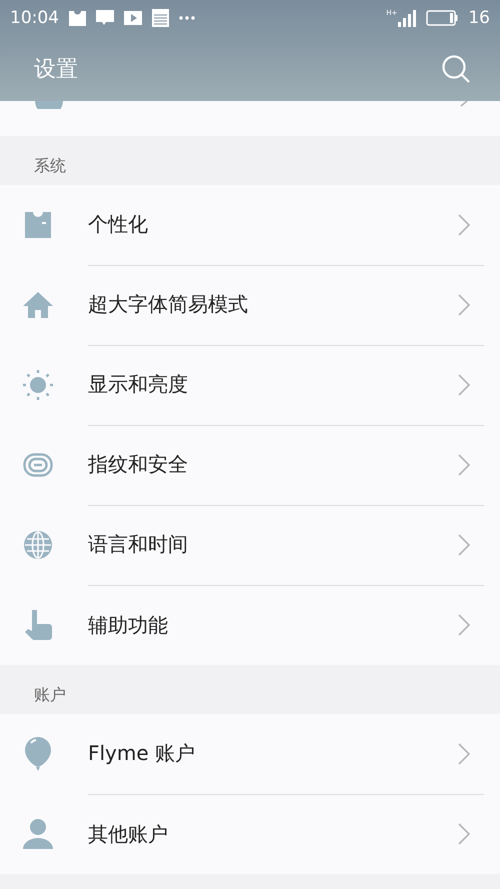 Image resolution: width=500 pixels, height=889 pixels. What do you see at coordinates (38, 834) in the screenshot?
I see `person-icon` at bounding box center [38, 834].